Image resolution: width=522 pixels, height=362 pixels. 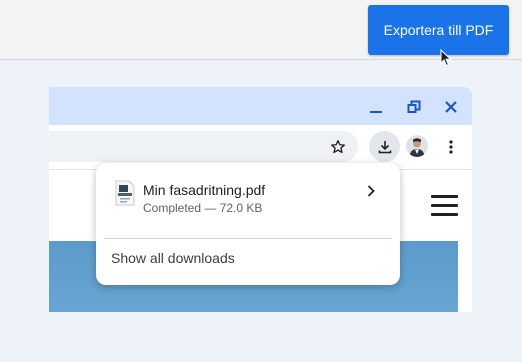 I want to click on download-icon, so click(x=384, y=146).